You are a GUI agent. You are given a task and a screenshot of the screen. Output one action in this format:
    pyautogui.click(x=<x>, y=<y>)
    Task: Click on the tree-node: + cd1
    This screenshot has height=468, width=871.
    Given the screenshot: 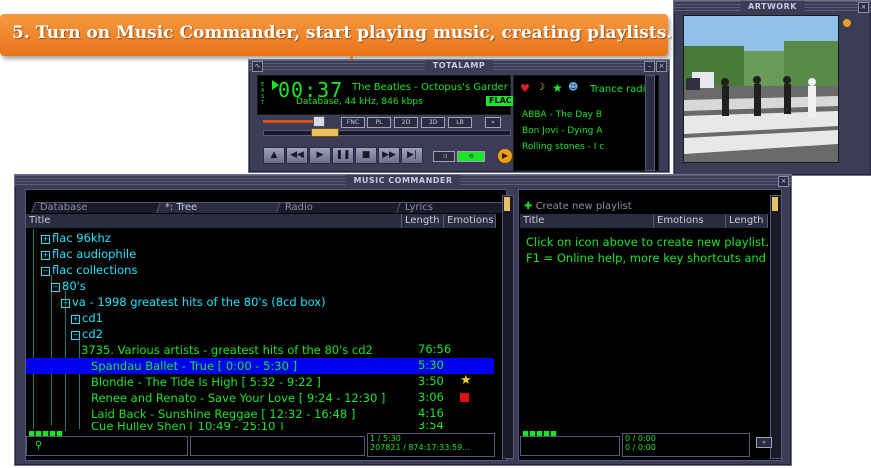 What is the action you would take?
    pyautogui.click(x=87, y=318)
    